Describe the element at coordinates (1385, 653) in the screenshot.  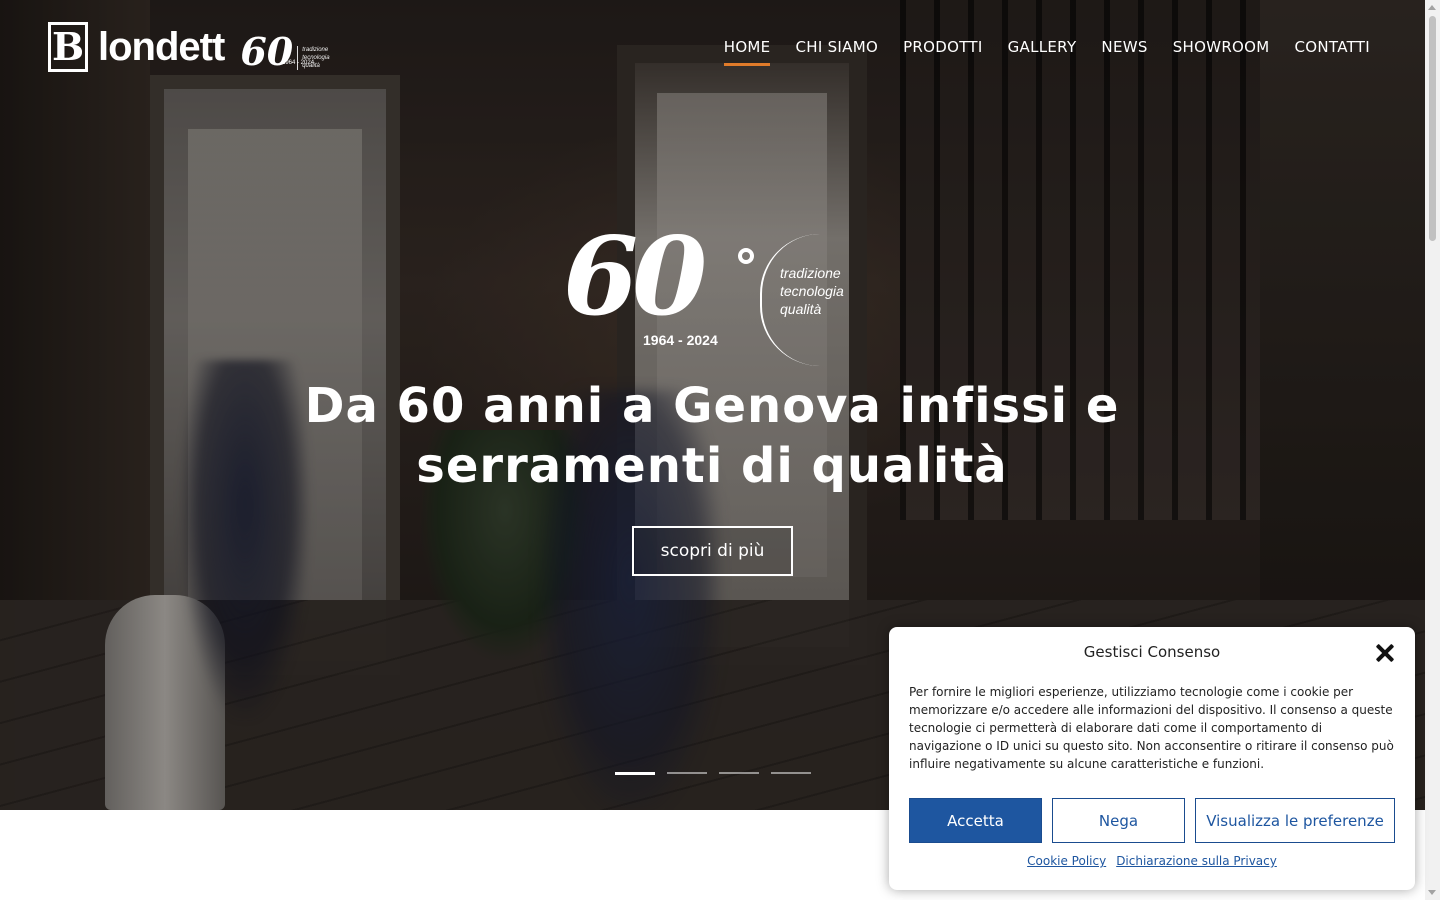
I see `close-icon` at that location.